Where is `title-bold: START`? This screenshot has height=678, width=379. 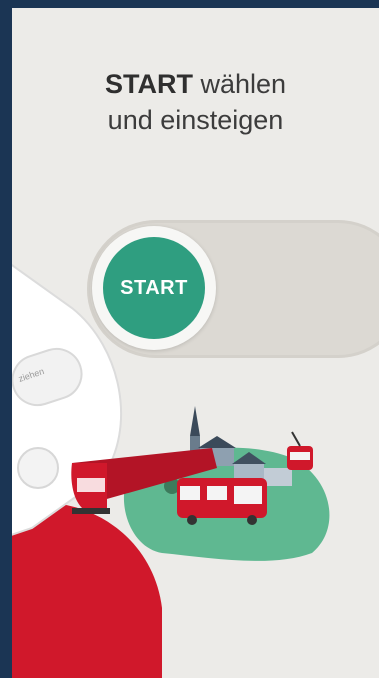
title-bold: START is located at coordinates (148, 84).